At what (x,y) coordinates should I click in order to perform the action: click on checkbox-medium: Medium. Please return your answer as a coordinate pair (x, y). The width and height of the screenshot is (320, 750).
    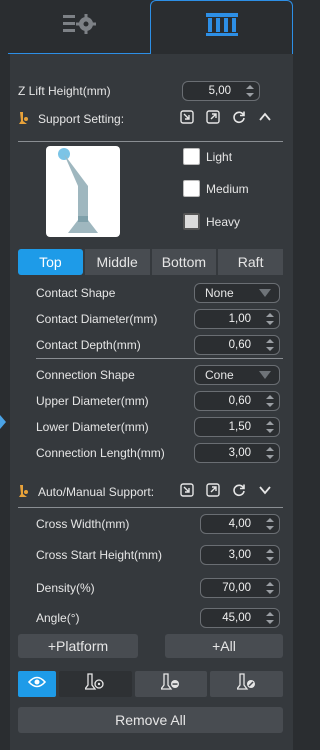
    Looking at the image, I should click on (216, 188).